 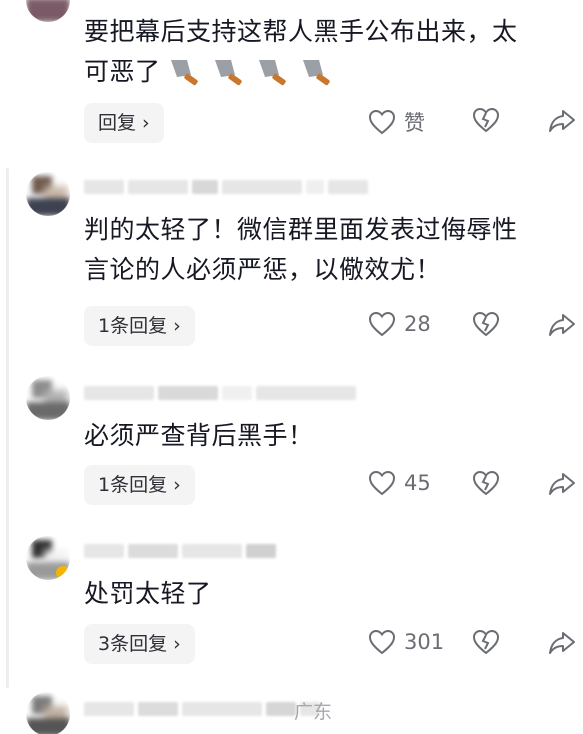 I want to click on comment-text: 必须严查背后黑手！, so click(x=324, y=436).